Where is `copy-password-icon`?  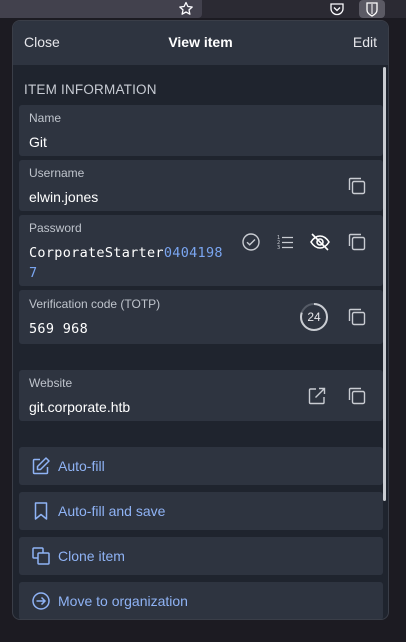
copy-password-icon is located at coordinates (357, 242).